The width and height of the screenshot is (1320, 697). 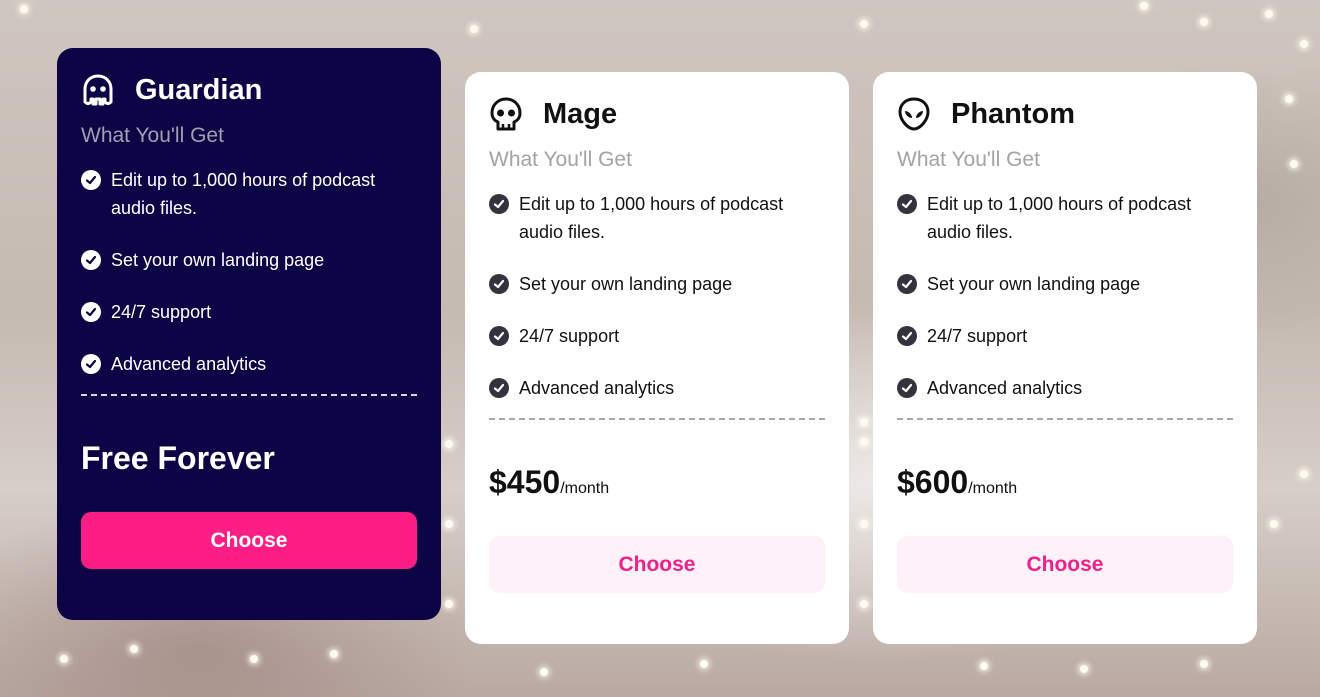 What do you see at coordinates (657, 564) in the screenshot?
I see `choose-mage-button: Choose` at bounding box center [657, 564].